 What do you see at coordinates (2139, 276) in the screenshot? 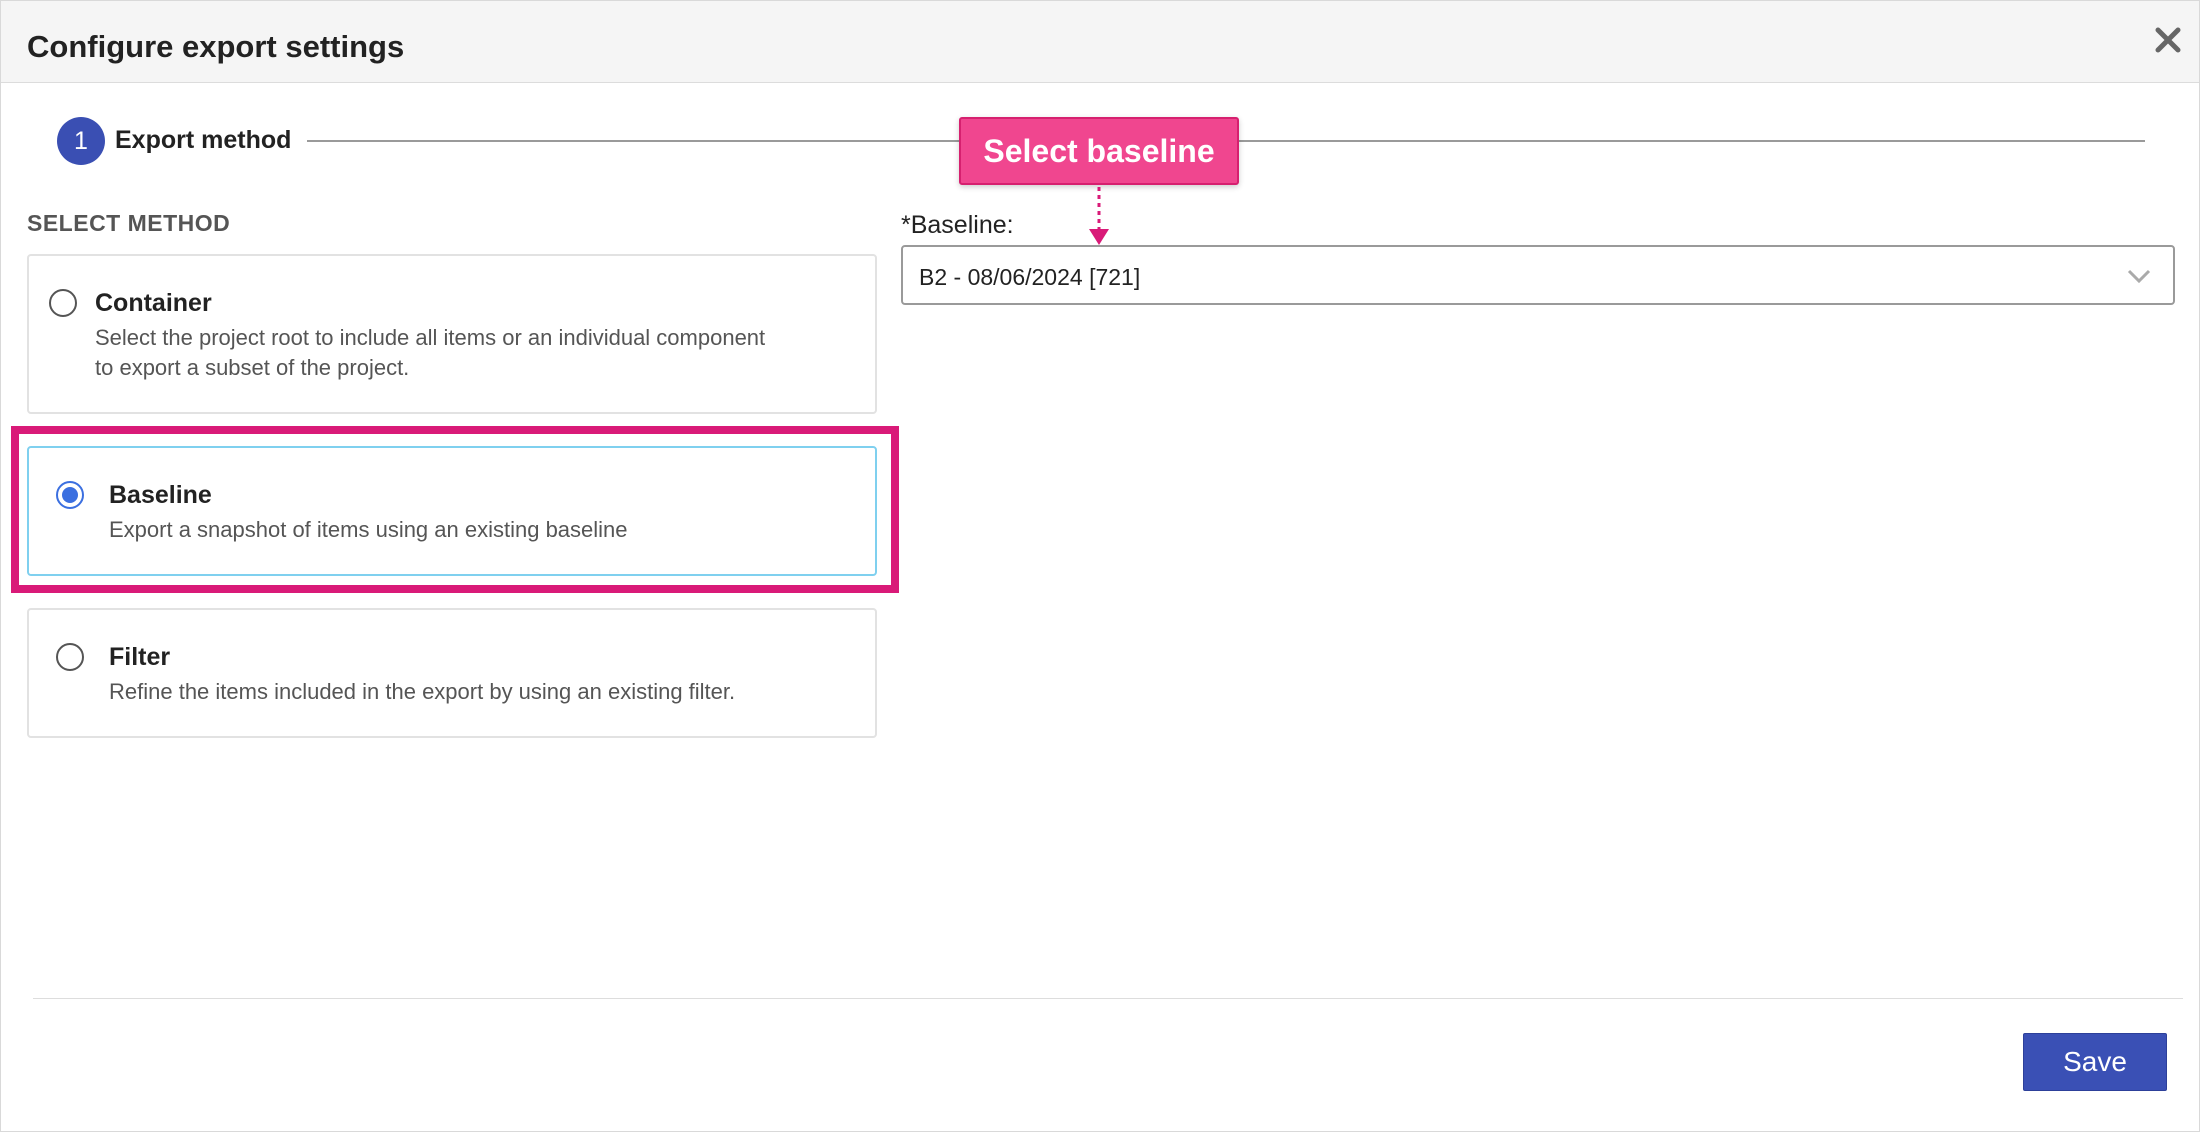
I see `chevron-down-icon` at bounding box center [2139, 276].